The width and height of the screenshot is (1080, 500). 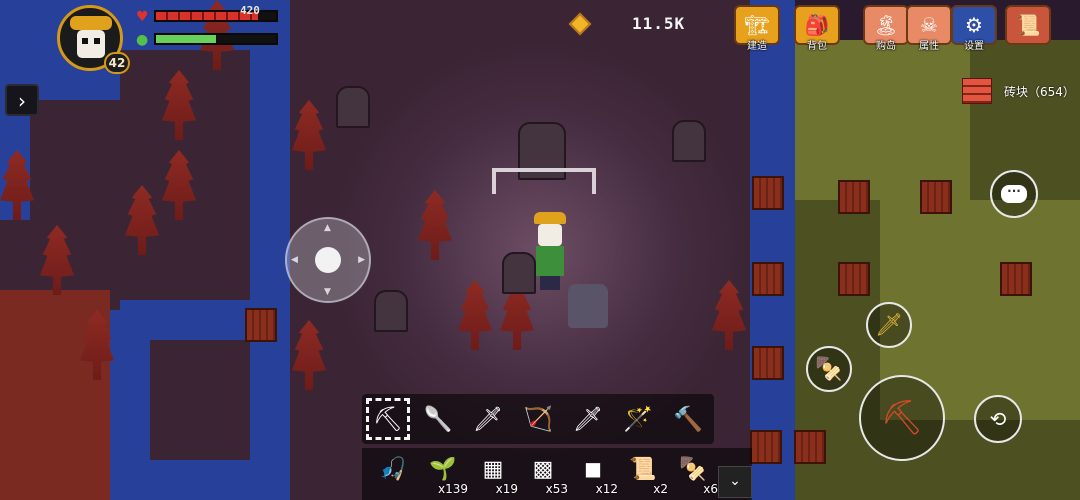 I want to click on hotbar-slot: 🪄, so click(x=638, y=419).